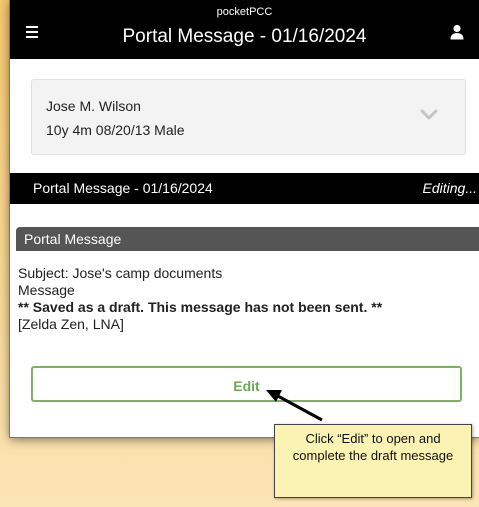 The height and width of the screenshot is (507, 479). Describe the element at coordinates (120, 273) in the screenshot. I see `message-subject: Subject: Jose's camp documents` at that location.